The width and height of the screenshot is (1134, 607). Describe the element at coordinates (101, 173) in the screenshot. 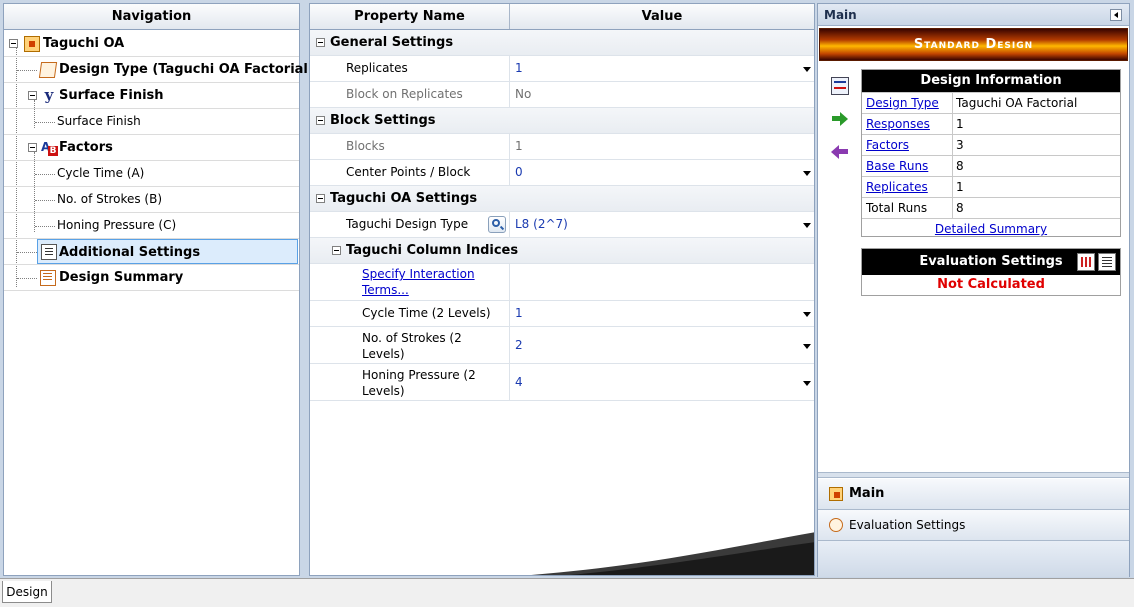

I see `nav-item-label: Cycle Time (A)` at that location.